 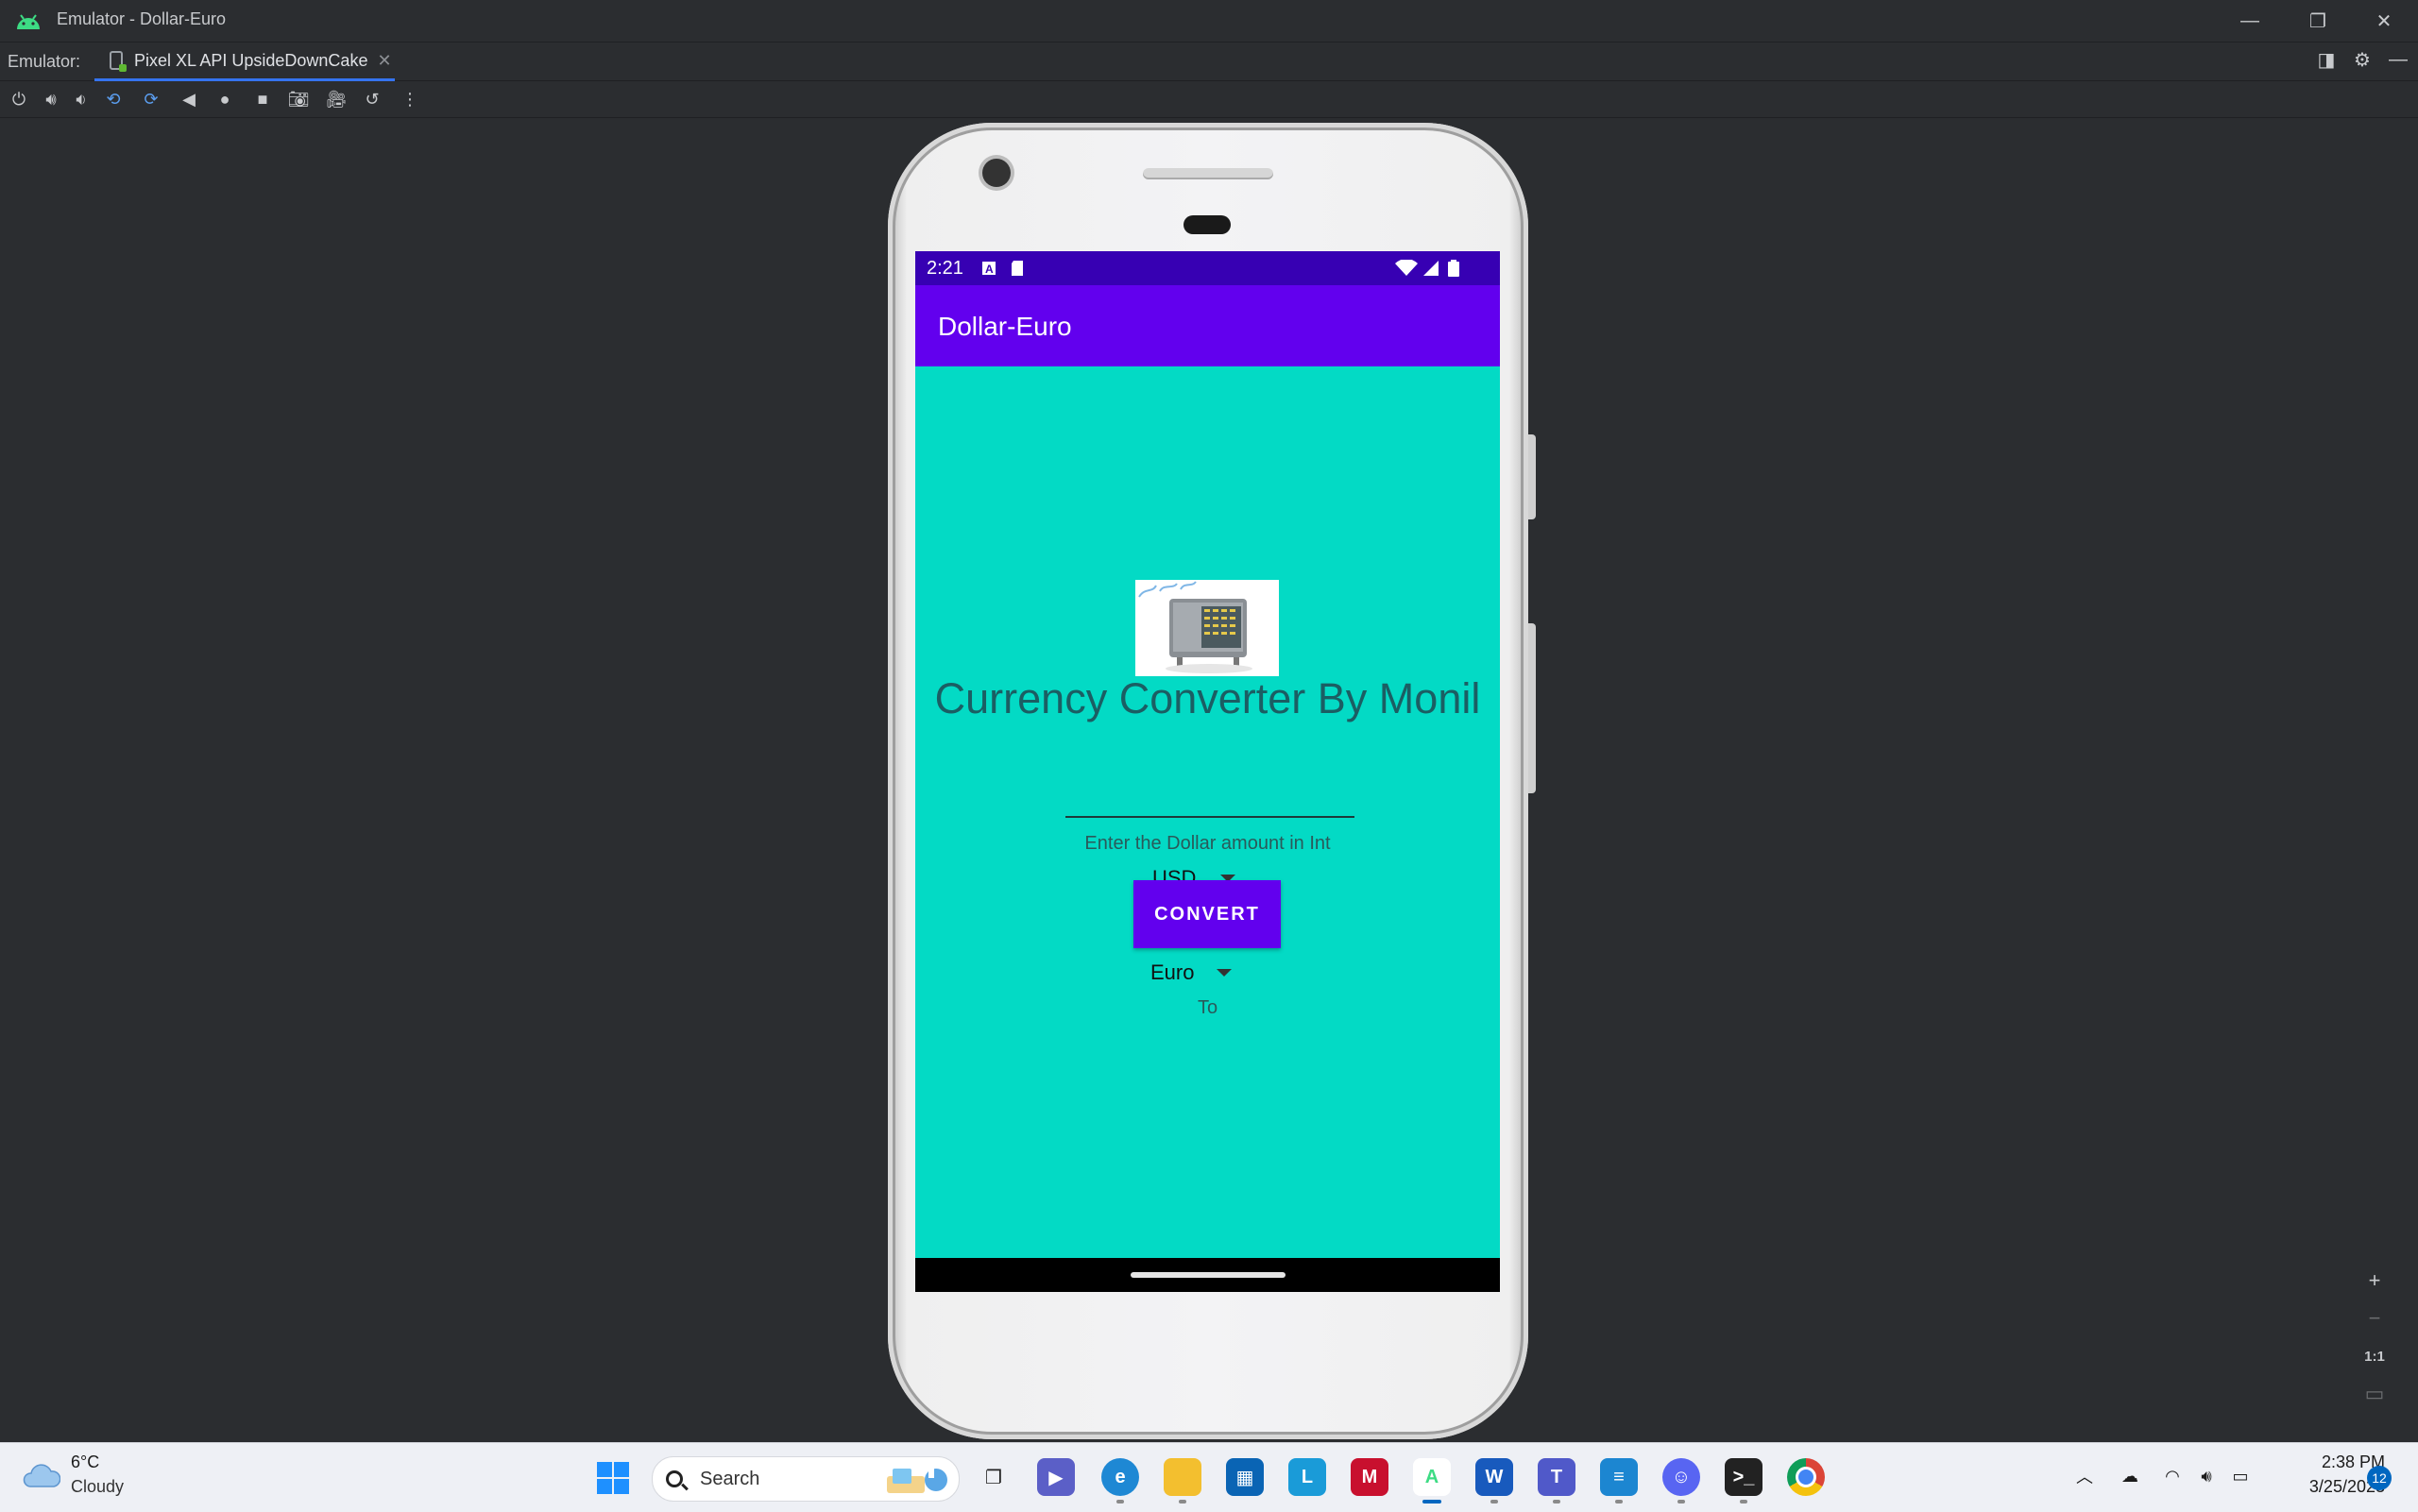 I want to click on speaker-icon: 🔊︎, so click(x=2206, y=1476).